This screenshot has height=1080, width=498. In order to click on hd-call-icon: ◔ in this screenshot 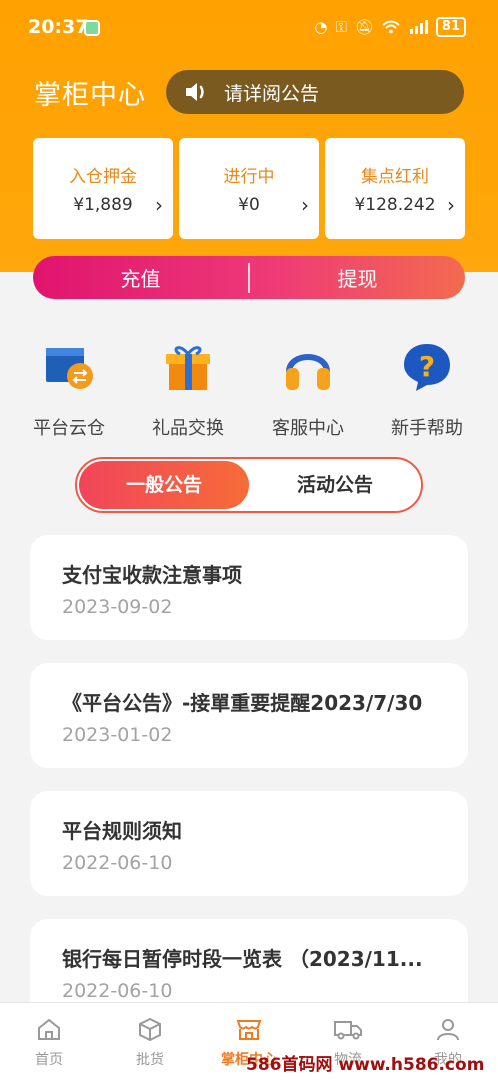, I will do `click(321, 27)`.